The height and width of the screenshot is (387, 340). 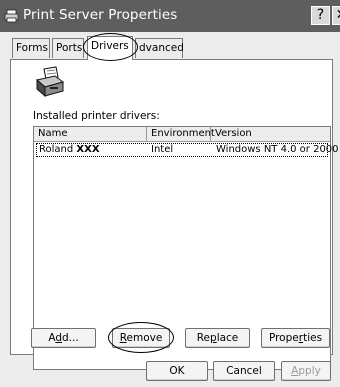 I want to click on close-button: ✕, so click(x=336, y=15).